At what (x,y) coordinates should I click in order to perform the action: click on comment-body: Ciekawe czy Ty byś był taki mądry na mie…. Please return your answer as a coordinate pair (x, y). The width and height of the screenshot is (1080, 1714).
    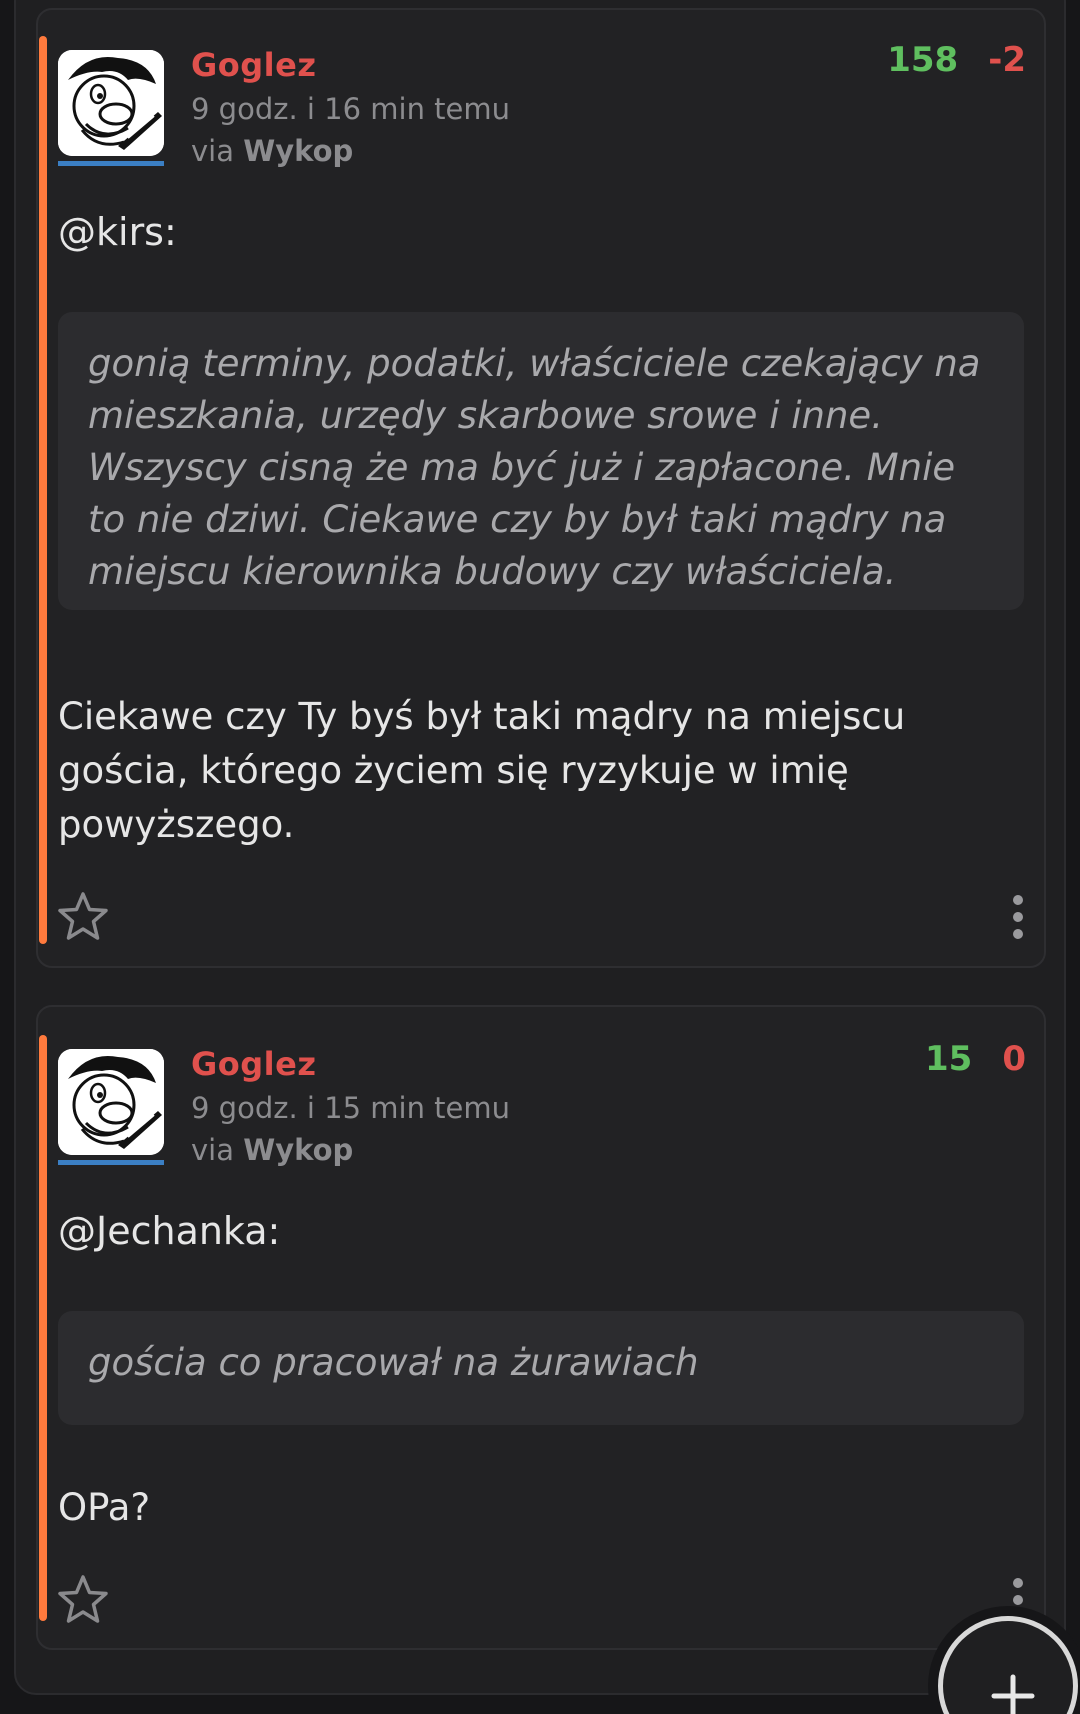
    Looking at the image, I should click on (482, 770).